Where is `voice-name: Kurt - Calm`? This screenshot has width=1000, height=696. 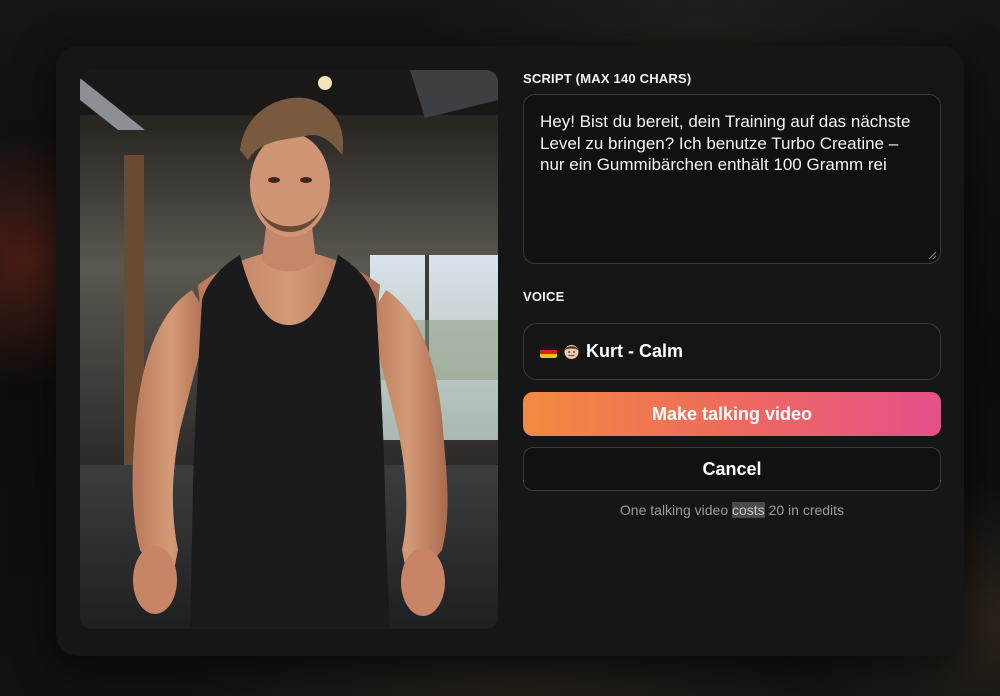
voice-name: Kurt - Calm is located at coordinates (635, 351).